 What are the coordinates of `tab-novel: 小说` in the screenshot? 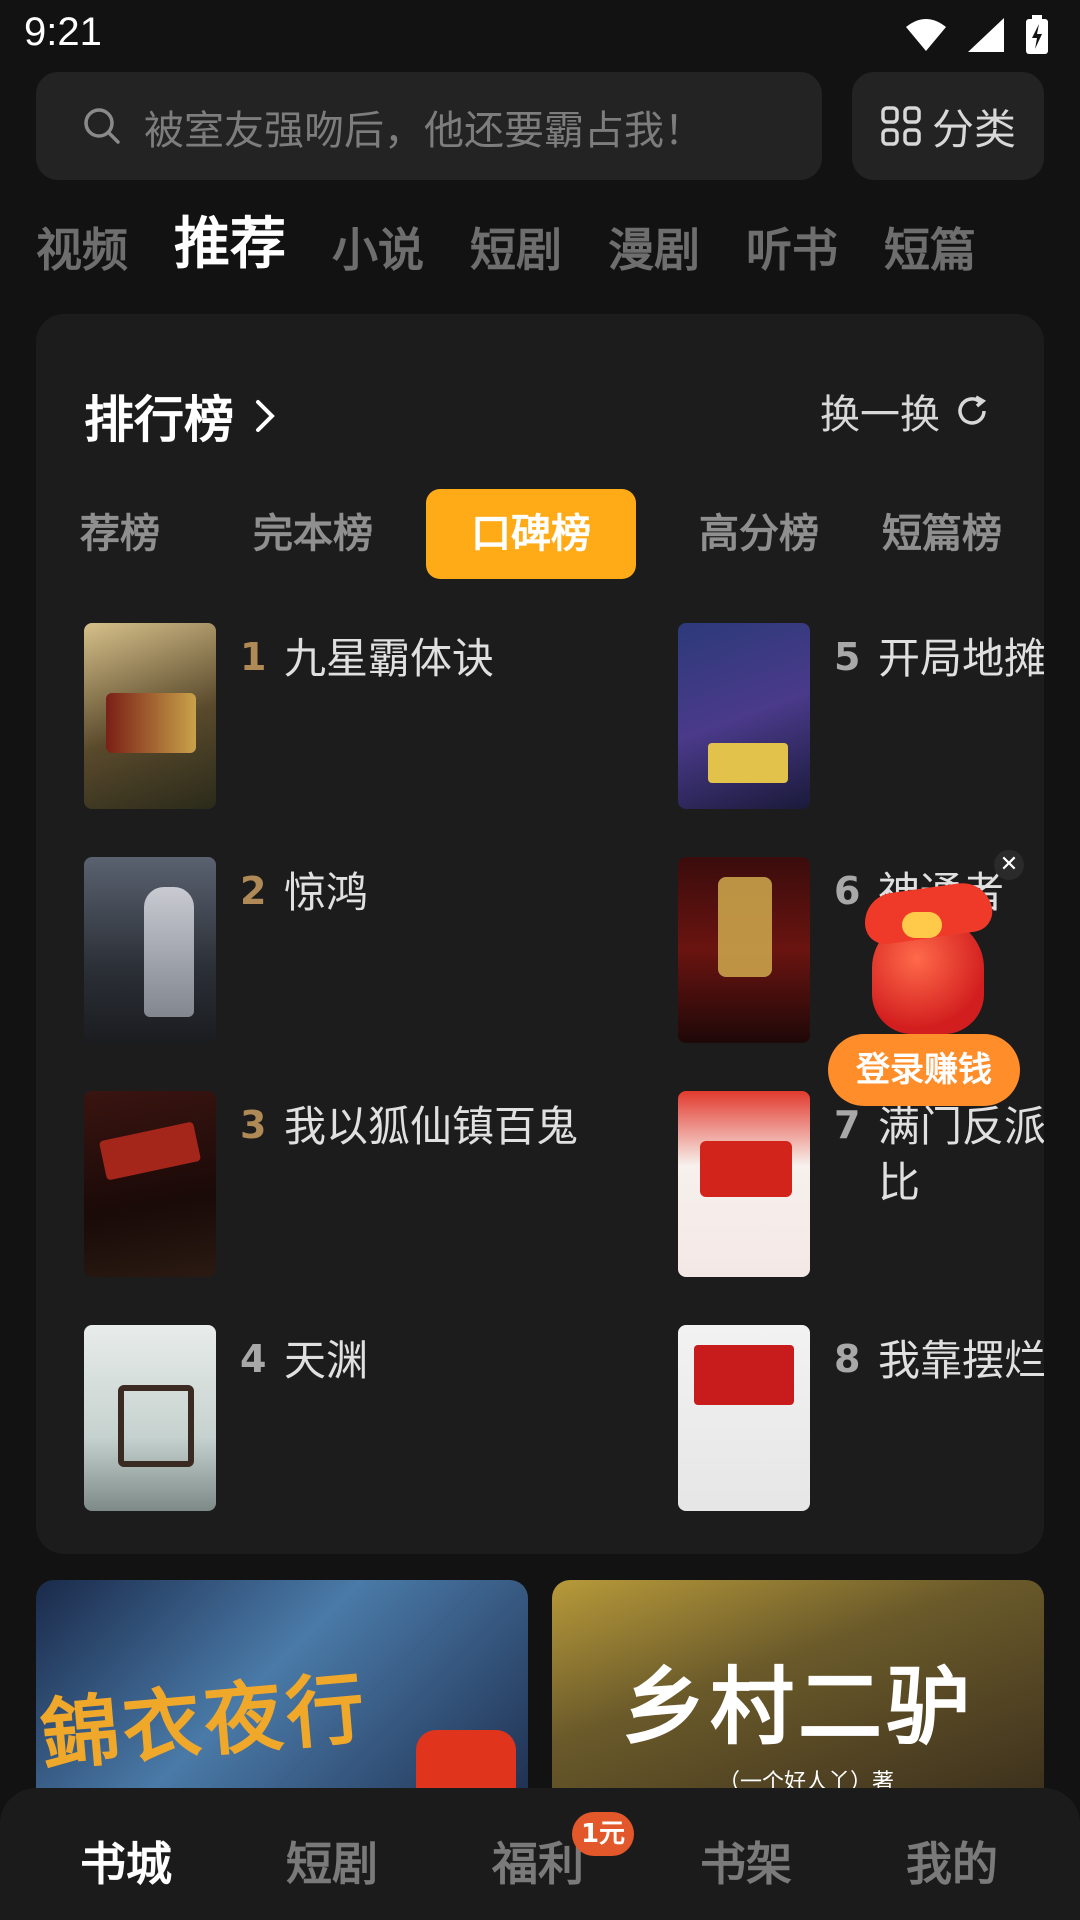 It's located at (378, 247).